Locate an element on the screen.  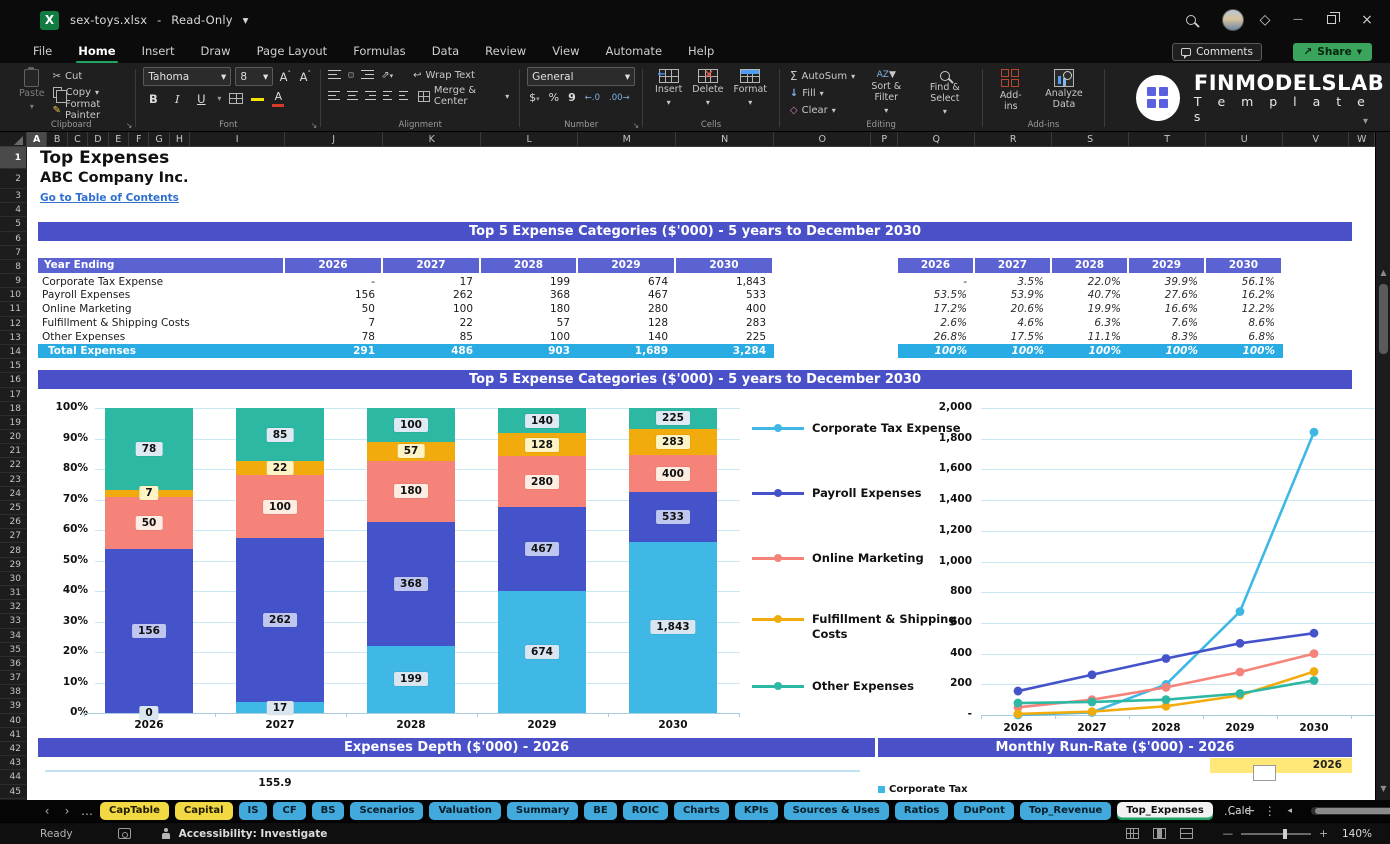
row-header-16: 16 is located at coordinates (13, 380).